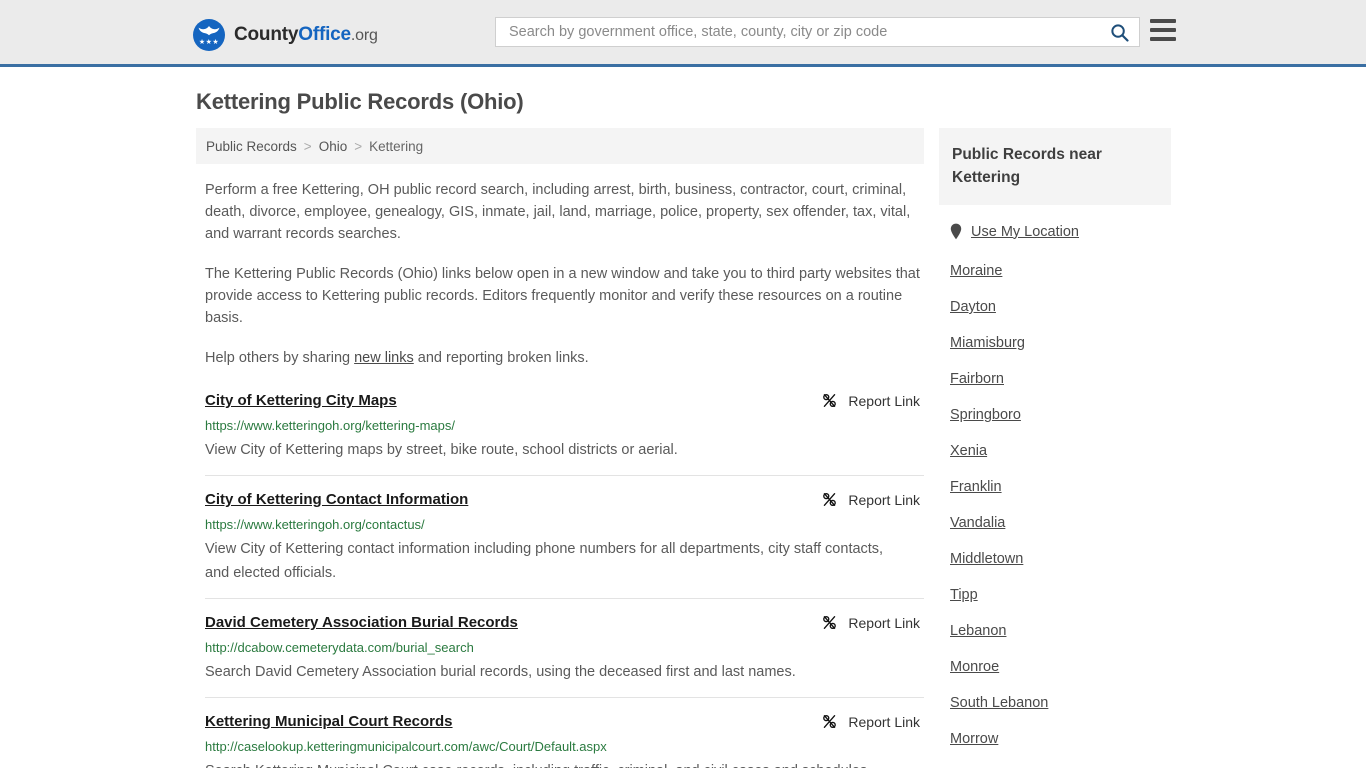 The width and height of the screenshot is (1366, 768). Describe the element at coordinates (560, 146) in the screenshot. I see `breadcrumb: Public Records > Ohio > Kettering` at that location.